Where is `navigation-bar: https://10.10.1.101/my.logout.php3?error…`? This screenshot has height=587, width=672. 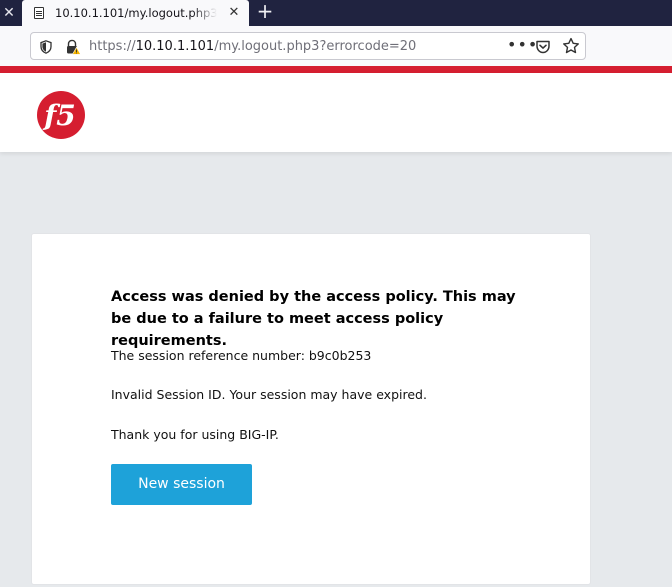 navigation-bar: https://10.10.1.101/my.logout.php3?error… is located at coordinates (336, 46).